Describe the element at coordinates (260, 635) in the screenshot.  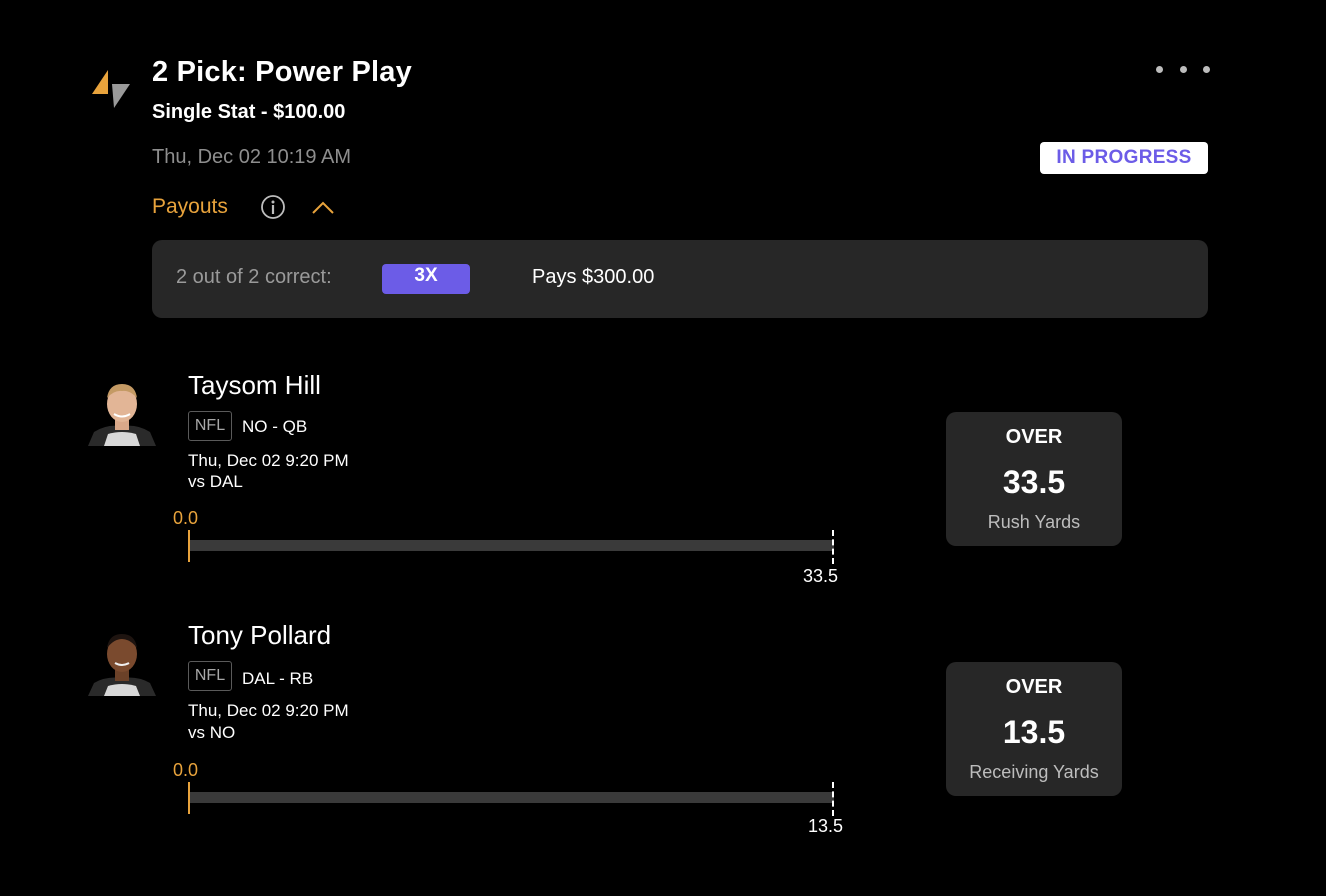
I see `player-name: Tony Pollard` at that location.